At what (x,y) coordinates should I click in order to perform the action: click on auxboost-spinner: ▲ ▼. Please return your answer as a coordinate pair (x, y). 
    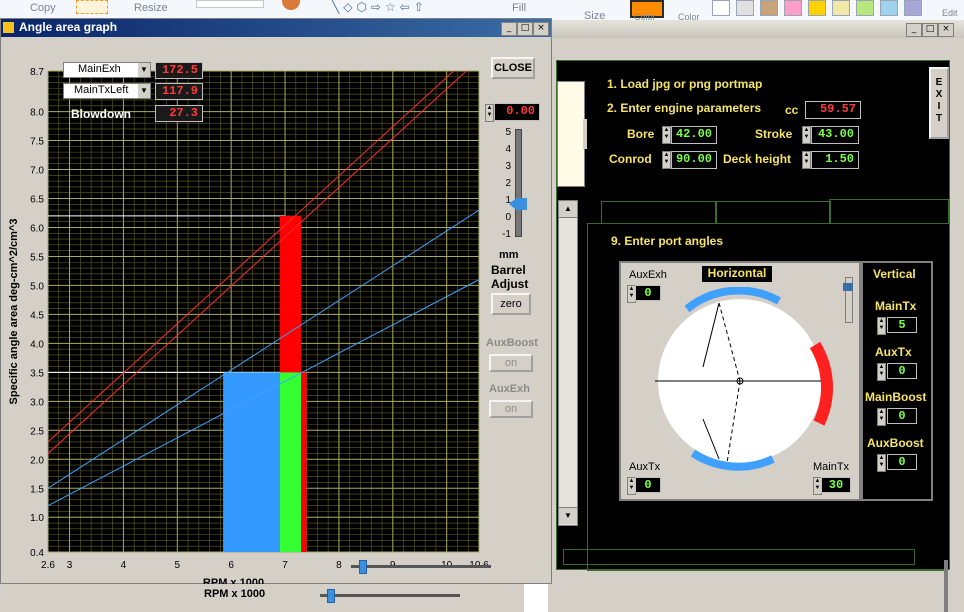
    Looking at the image, I should click on (881, 463).